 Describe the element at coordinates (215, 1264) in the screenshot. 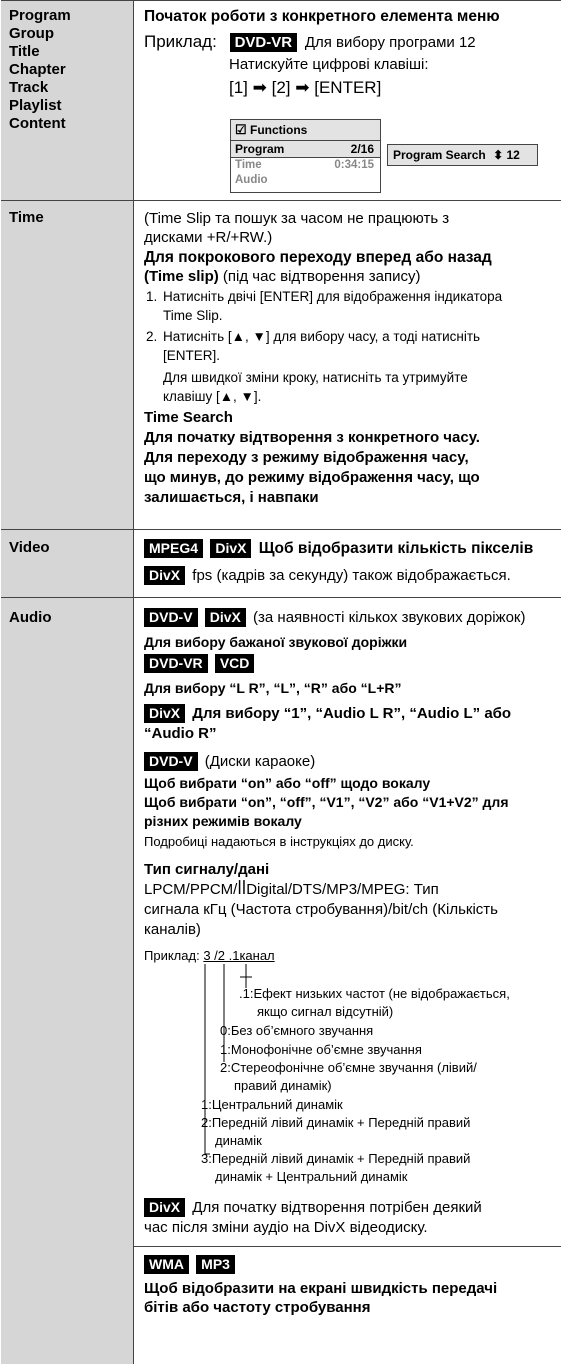

I see `badge-mp3: MP3` at that location.